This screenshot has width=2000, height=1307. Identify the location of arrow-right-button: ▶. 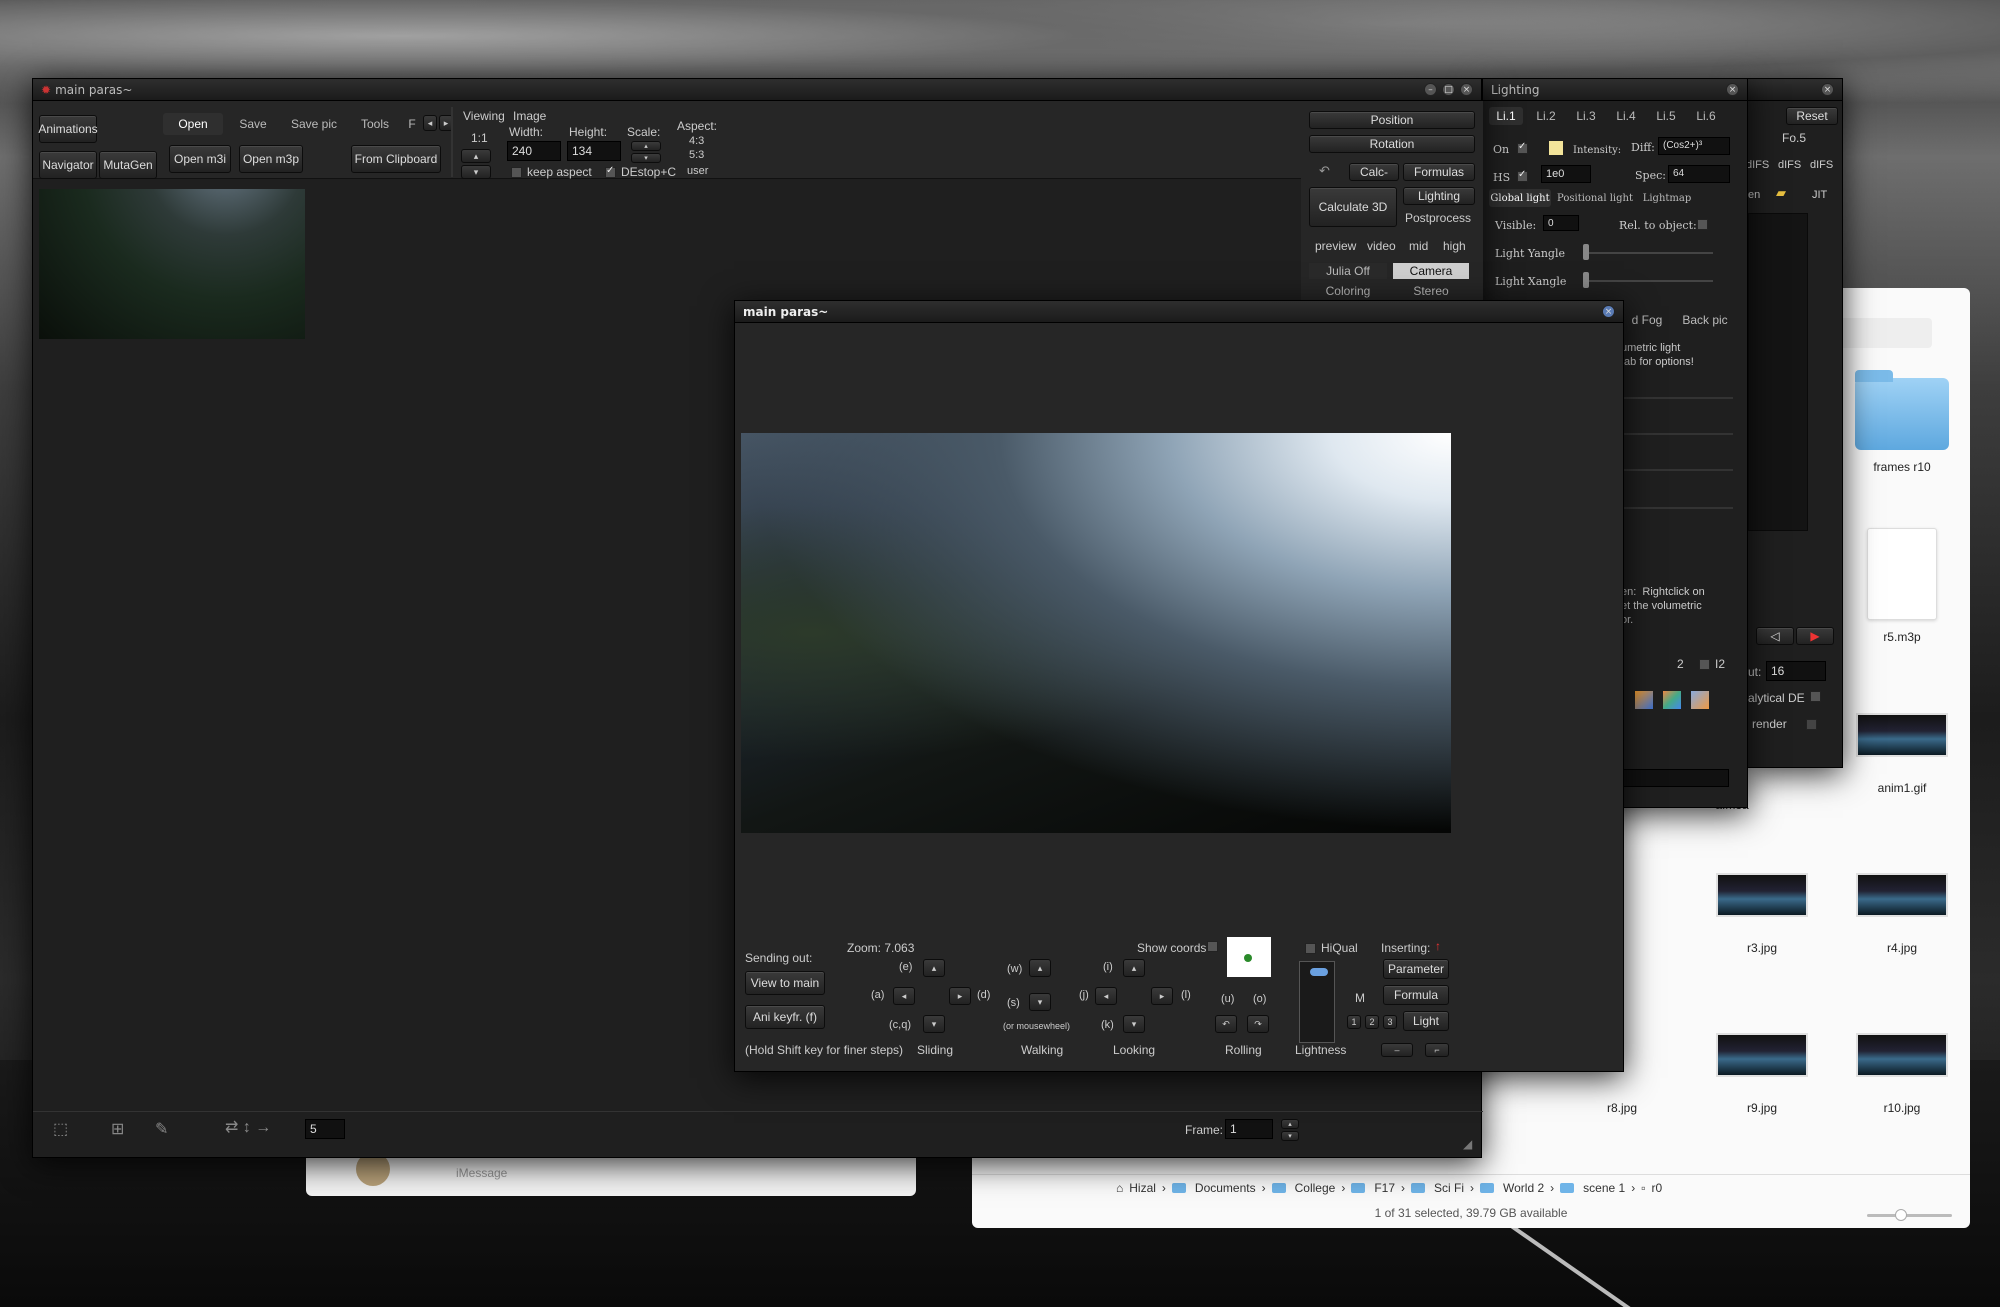
(1815, 636).